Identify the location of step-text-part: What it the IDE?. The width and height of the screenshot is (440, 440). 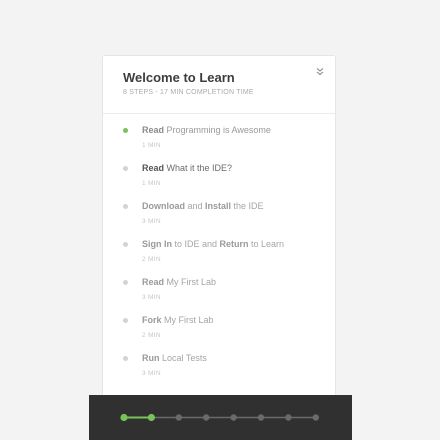
(198, 168).